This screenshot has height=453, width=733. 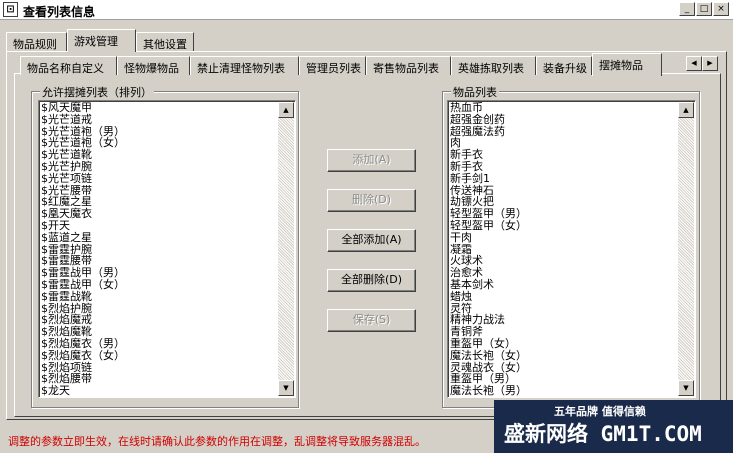 What do you see at coordinates (475, 92) in the screenshot?
I see `item-list-group-label: 物品列表` at bounding box center [475, 92].